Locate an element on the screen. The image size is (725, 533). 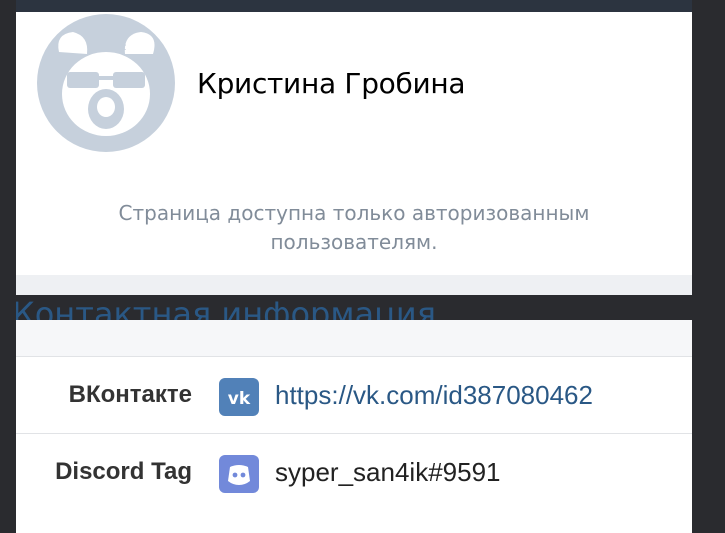
deactivated-dog-avatar-icon: z is located at coordinates (106, 84).